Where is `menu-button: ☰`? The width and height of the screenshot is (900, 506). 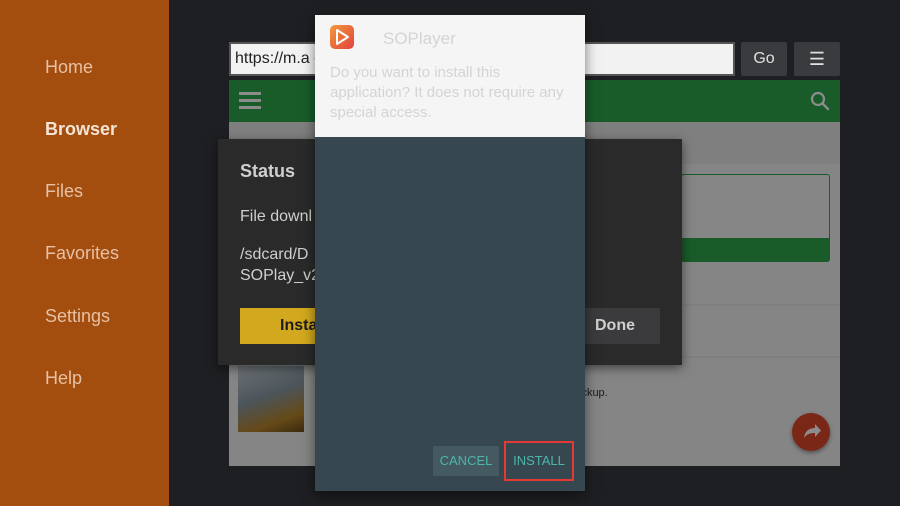 menu-button: ☰ is located at coordinates (817, 59).